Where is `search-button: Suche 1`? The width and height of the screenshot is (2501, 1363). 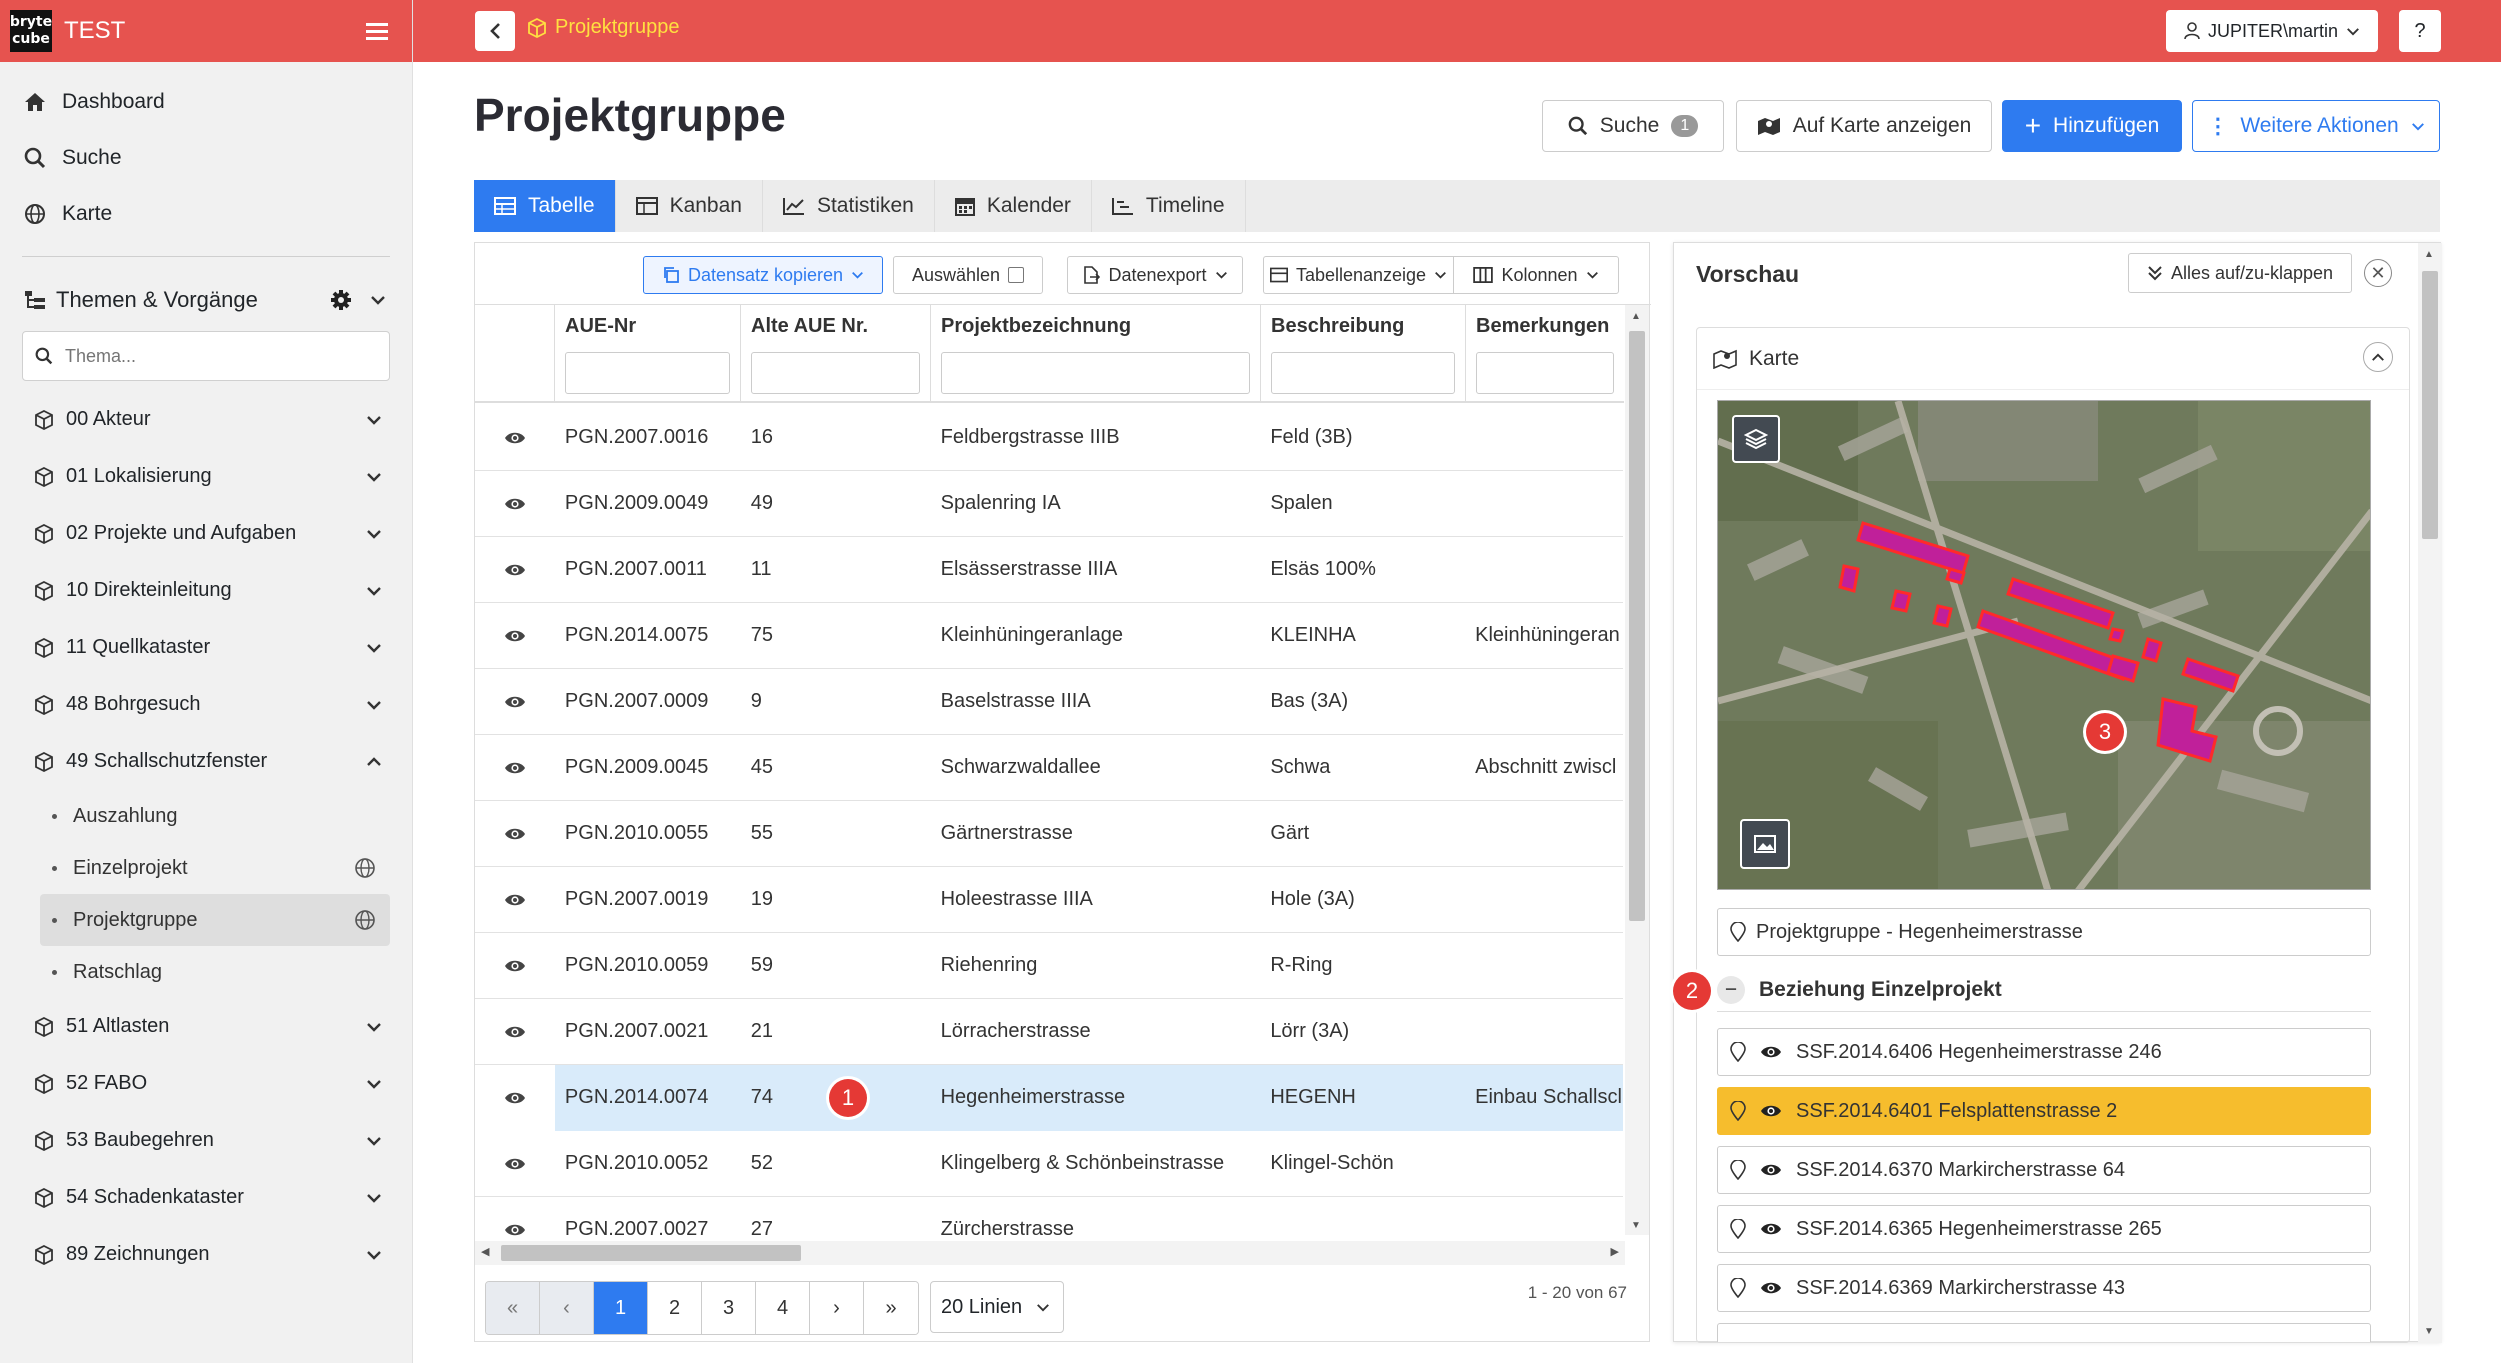 search-button: Suche 1 is located at coordinates (1633, 126).